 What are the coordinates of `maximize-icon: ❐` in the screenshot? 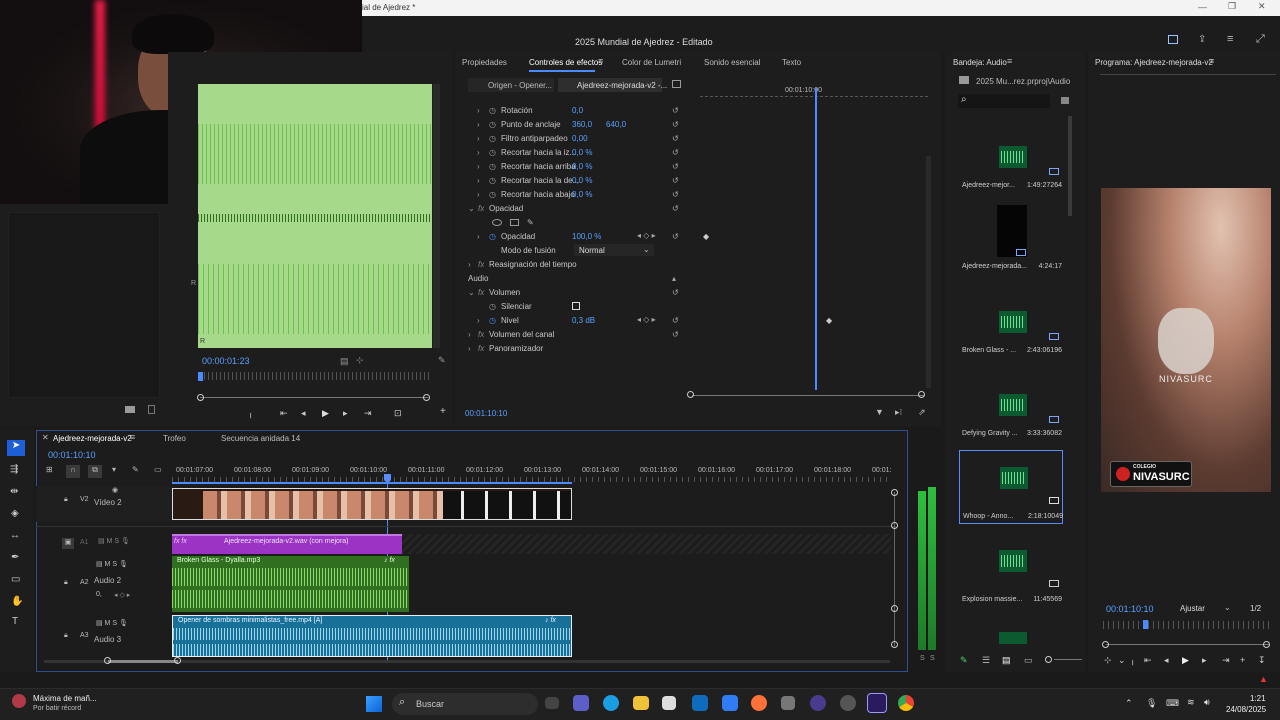 It's located at (1232, 6).